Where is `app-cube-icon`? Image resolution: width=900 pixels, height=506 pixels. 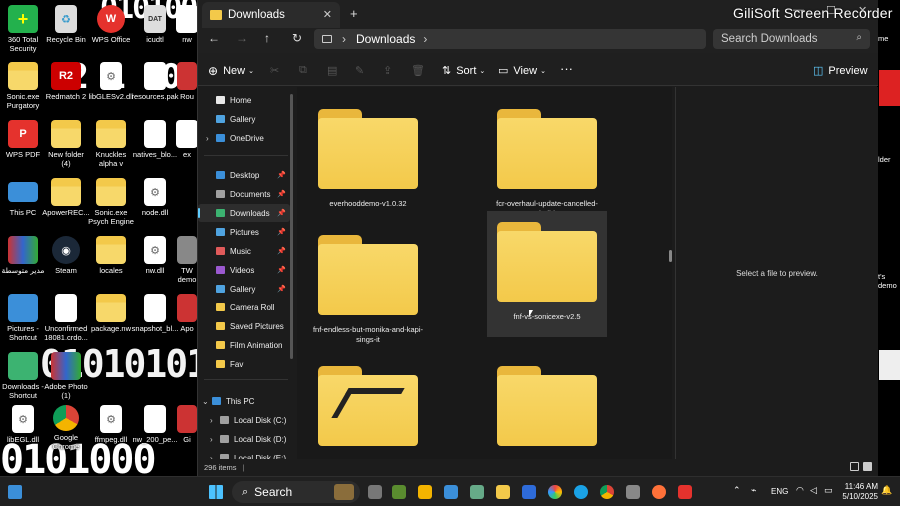 app-cube-icon is located at coordinates (425, 492).